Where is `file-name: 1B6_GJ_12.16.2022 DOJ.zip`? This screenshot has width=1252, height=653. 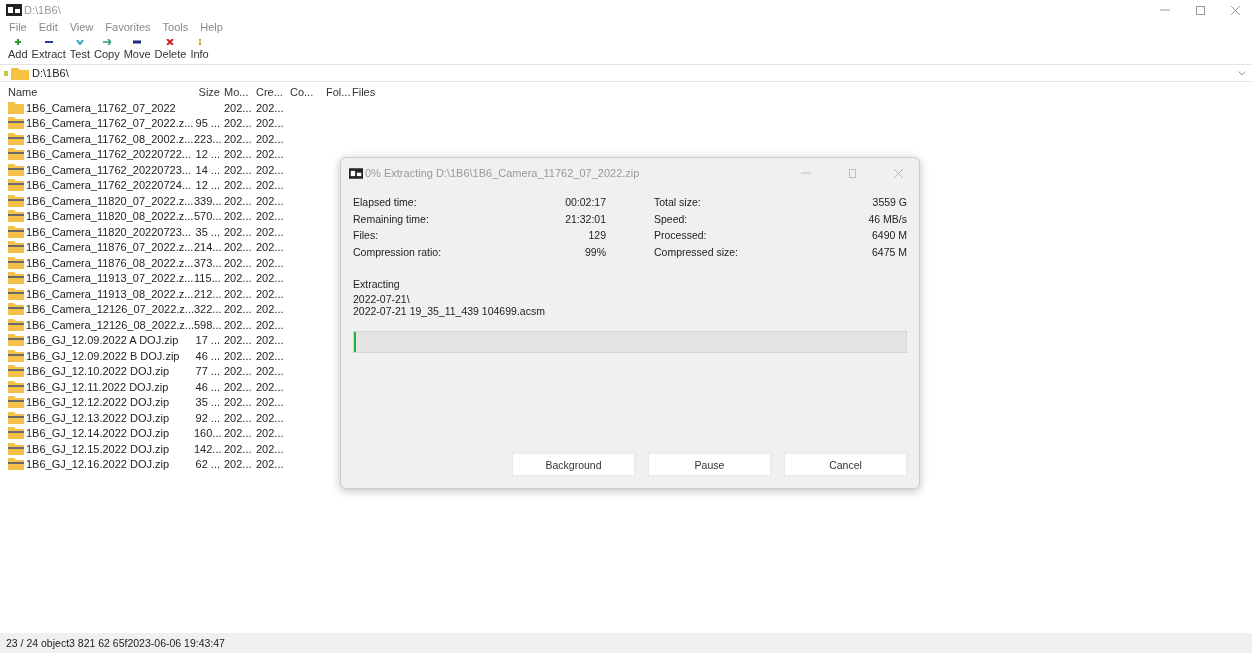
file-name: 1B6_GJ_12.16.2022 DOJ.zip is located at coordinates (98, 464).